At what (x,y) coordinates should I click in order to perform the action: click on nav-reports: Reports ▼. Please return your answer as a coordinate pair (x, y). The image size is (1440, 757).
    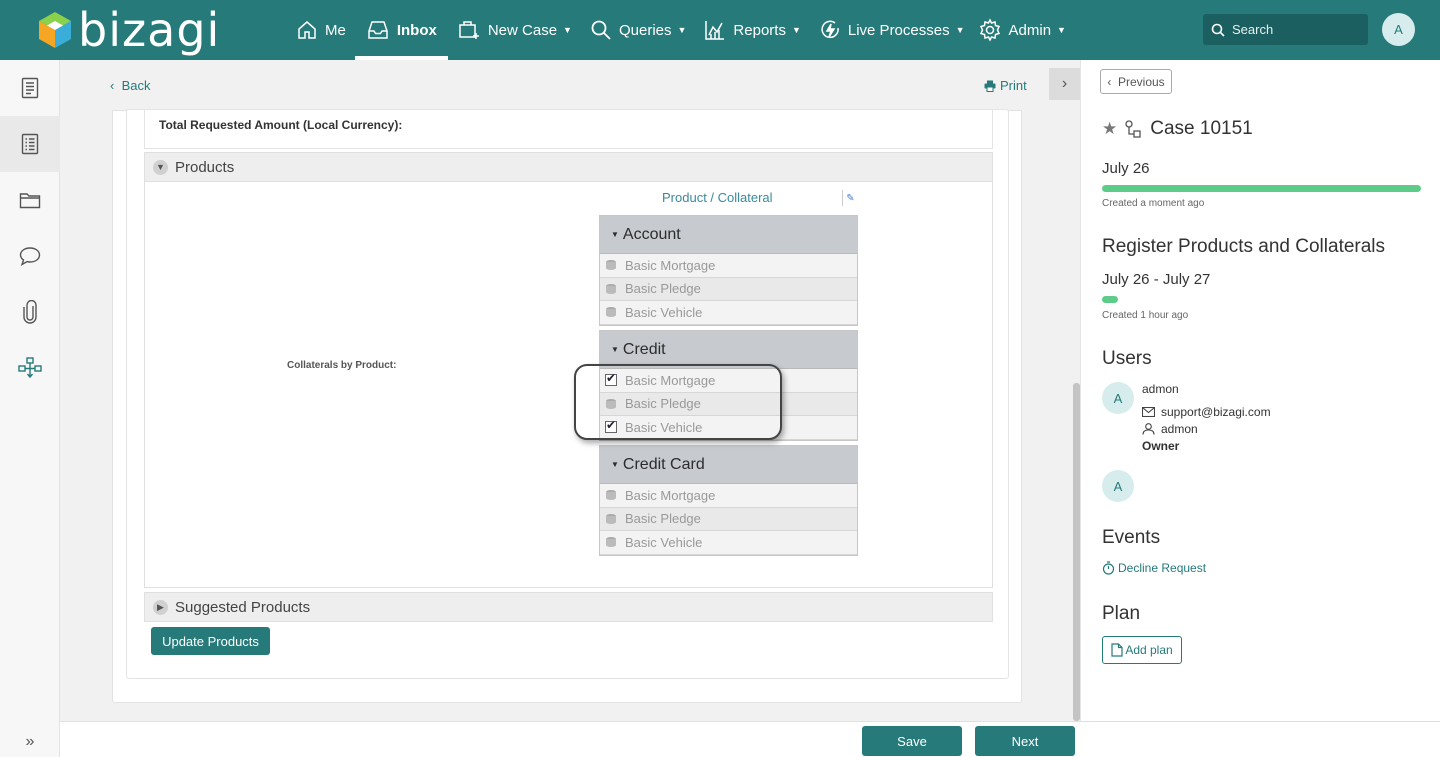
    Looking at the image, I should click on (752, 30).